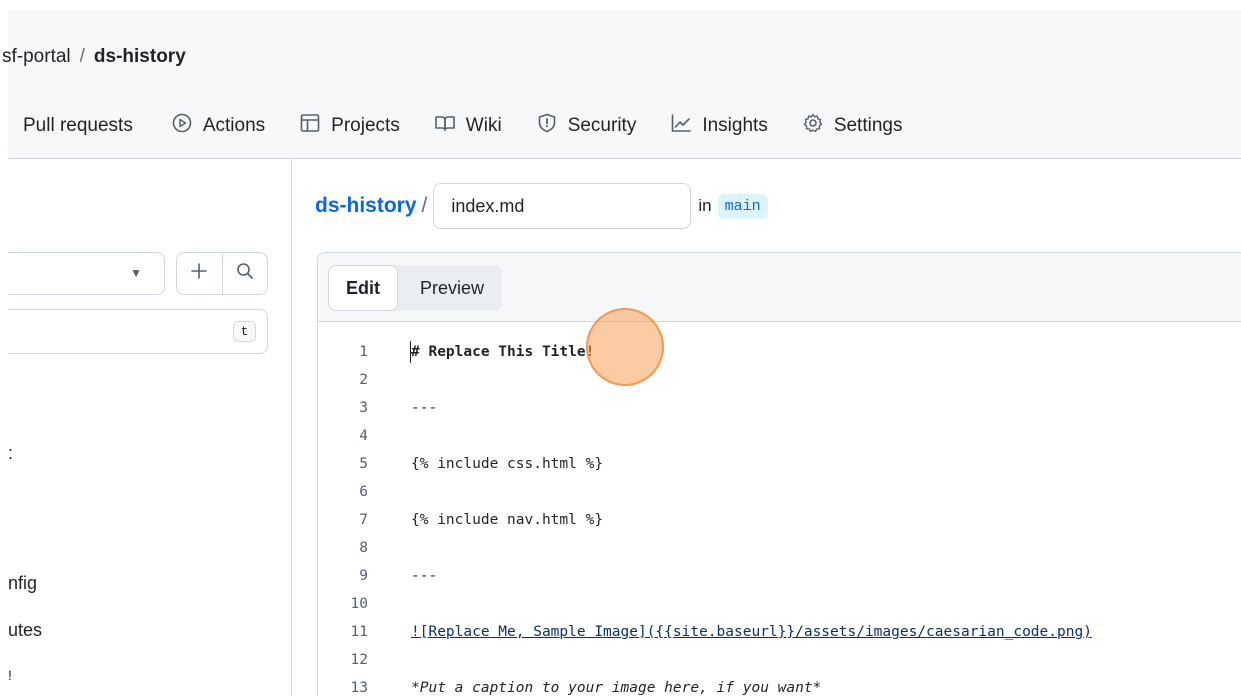 This screenshot has height=696, width=1241. I want to click on line-number: 6, so click(363, 492).